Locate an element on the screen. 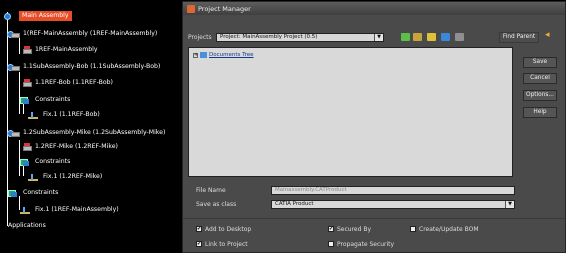  help-button: Help is located at coordinates (540, 112).